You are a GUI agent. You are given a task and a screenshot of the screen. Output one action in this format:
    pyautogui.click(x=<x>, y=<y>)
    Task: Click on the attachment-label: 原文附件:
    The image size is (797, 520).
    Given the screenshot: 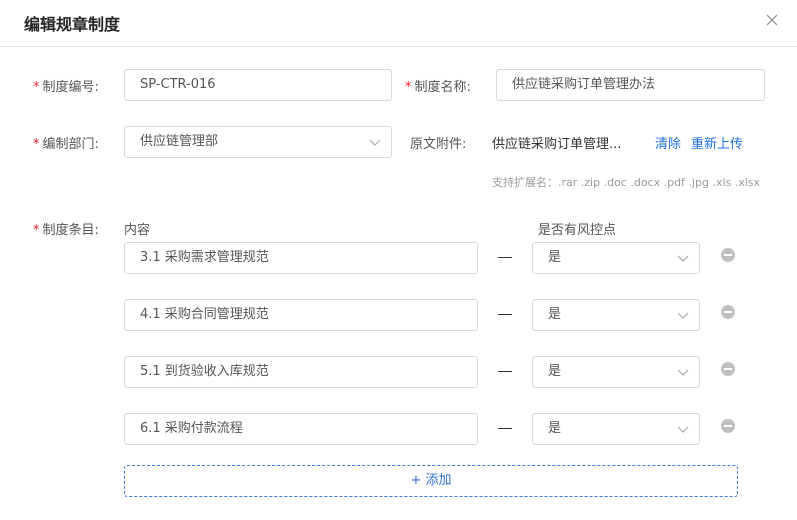 What is the action you would take?
    pyautogui.click(x=438, y=144)
    